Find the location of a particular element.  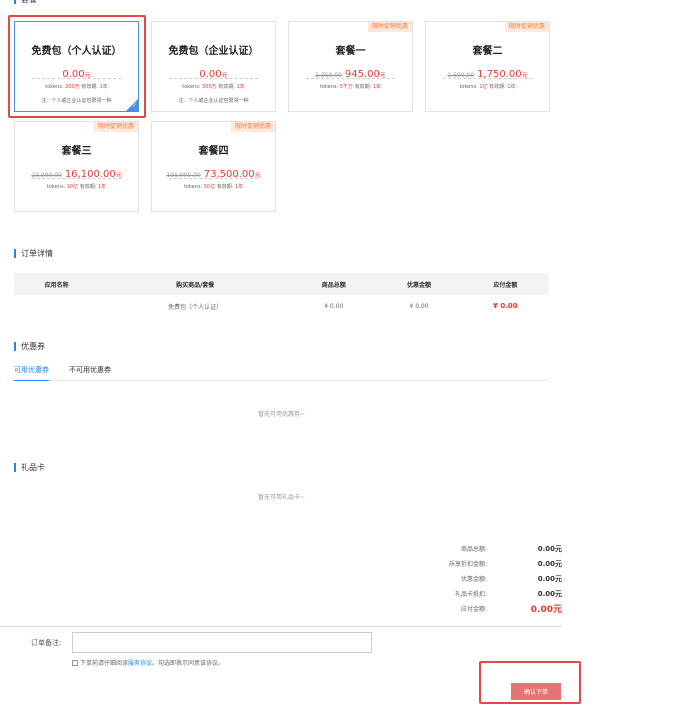

packages-section-title: 套餐 is located at coordinates (25, 2).